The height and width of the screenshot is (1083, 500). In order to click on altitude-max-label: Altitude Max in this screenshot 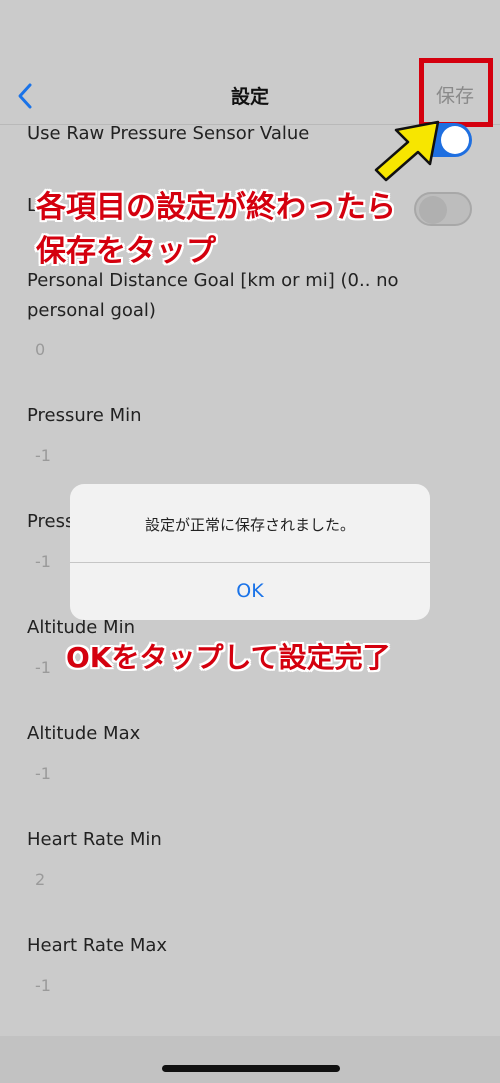, I will do `click(84, 733)`.